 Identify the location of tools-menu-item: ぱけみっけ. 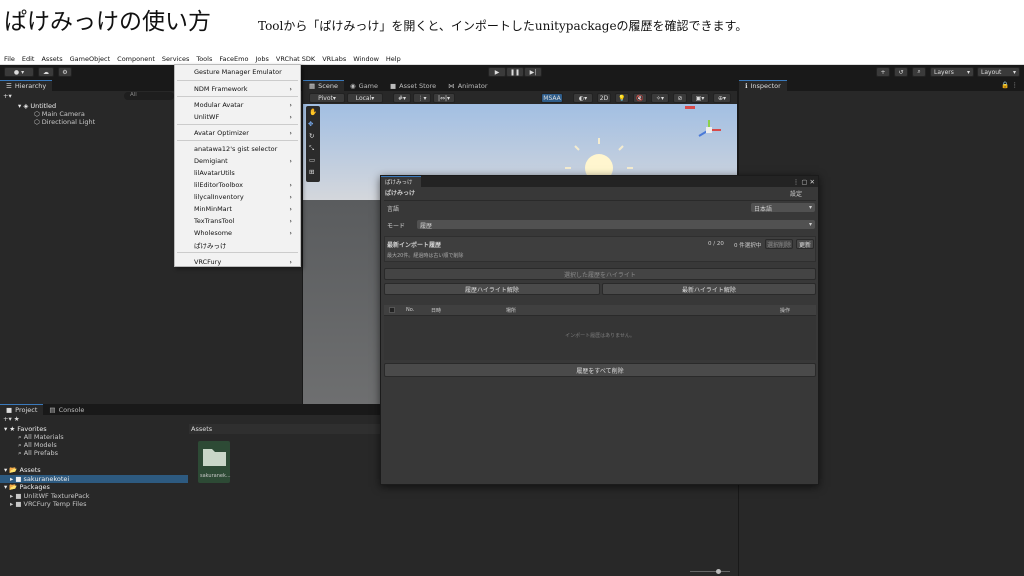
(237, 244).